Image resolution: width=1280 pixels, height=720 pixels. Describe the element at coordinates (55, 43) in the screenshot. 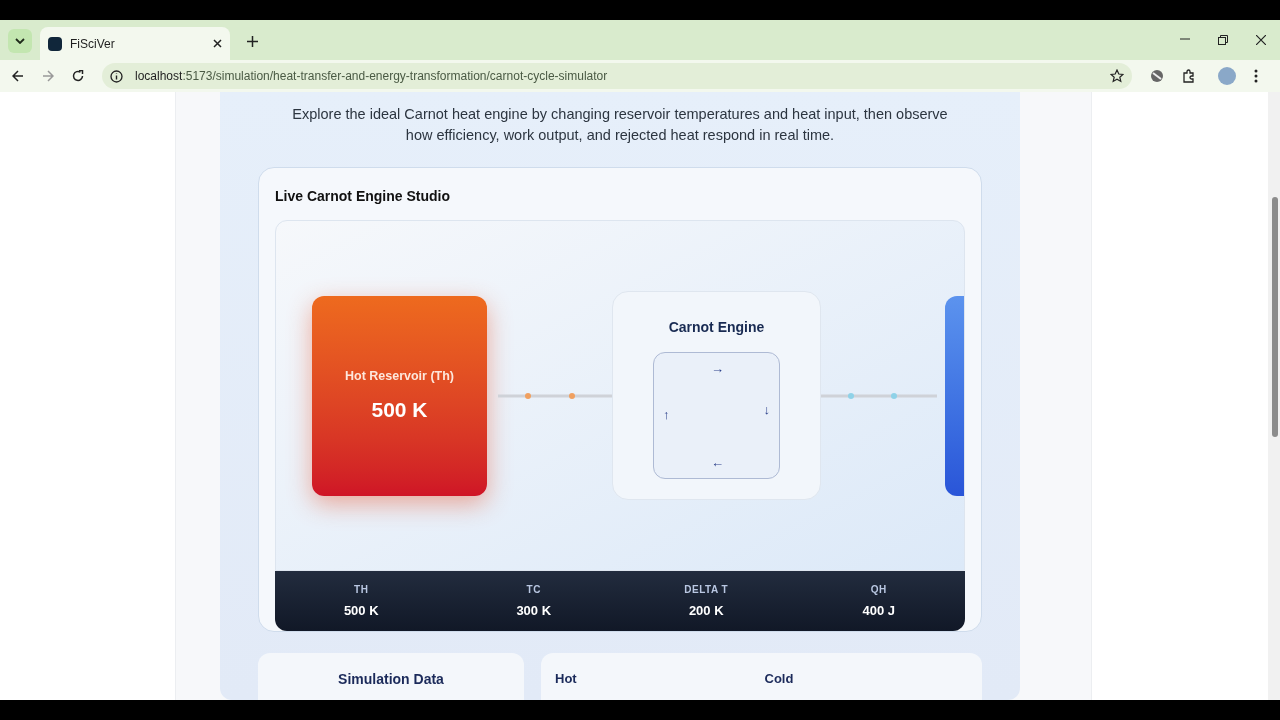

I see `favicon-icon` at that location.